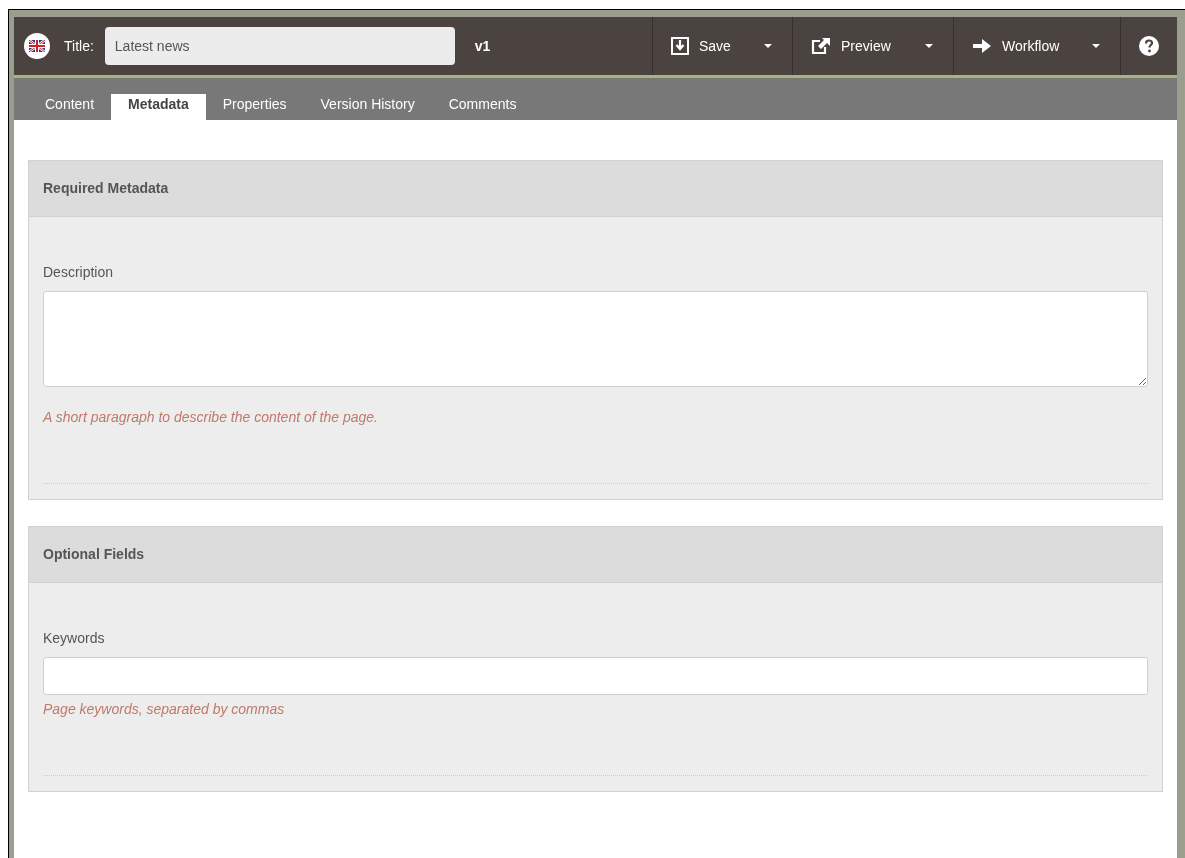 This screenshot has width=1185, height=858. What do you see at coordinates (1149, 46) in the screenshot?
I see `help-icon` at bounding box center [1149, 46].